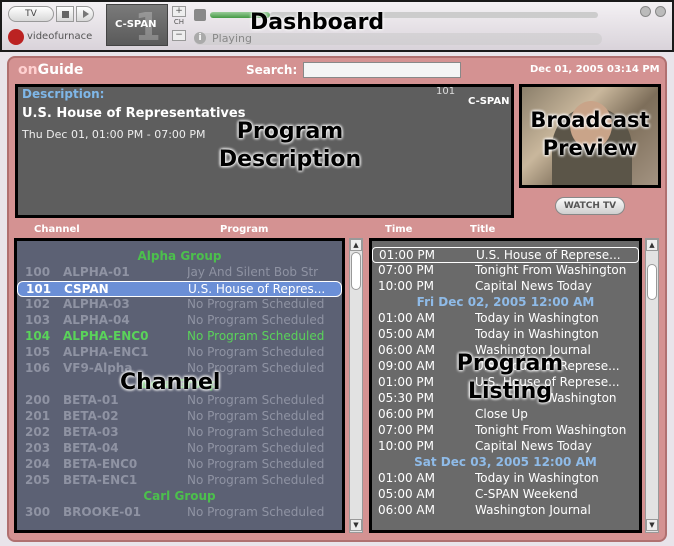  I want to click on minimize-icon, so click(645, 11).